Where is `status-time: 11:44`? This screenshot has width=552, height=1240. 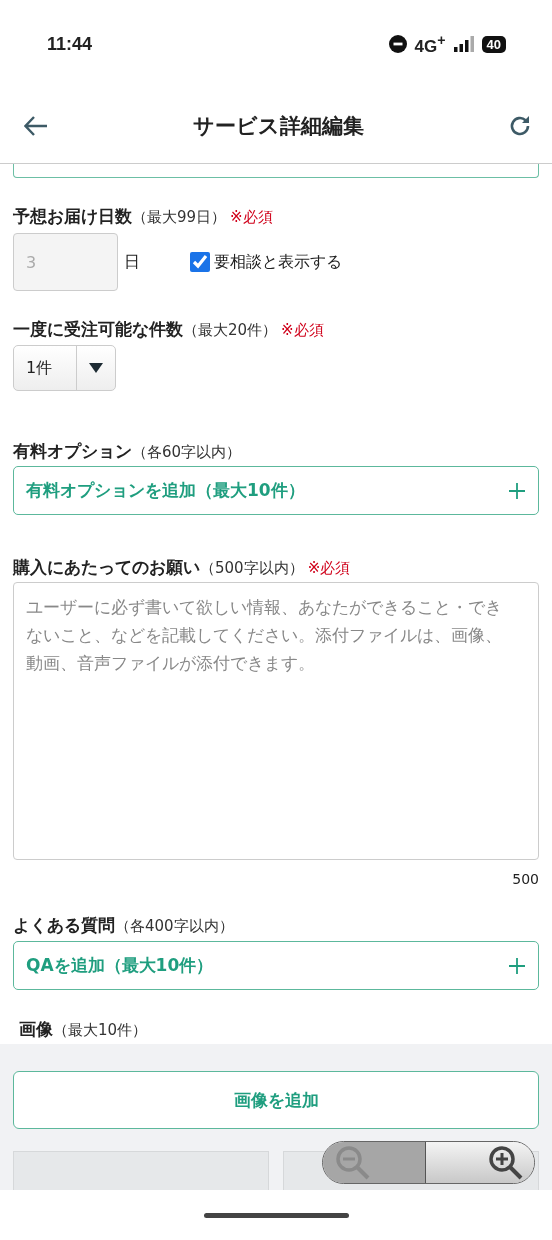 status-time: 11:44 is located at coordinates (70, 44).